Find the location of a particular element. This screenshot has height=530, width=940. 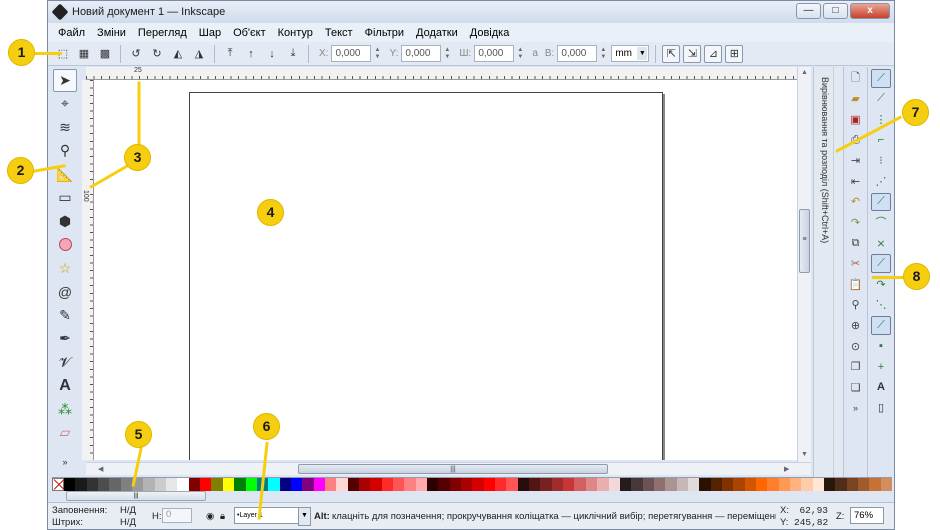

snap-nodes-icon: ⟋ is located at coordinates (881, 202).